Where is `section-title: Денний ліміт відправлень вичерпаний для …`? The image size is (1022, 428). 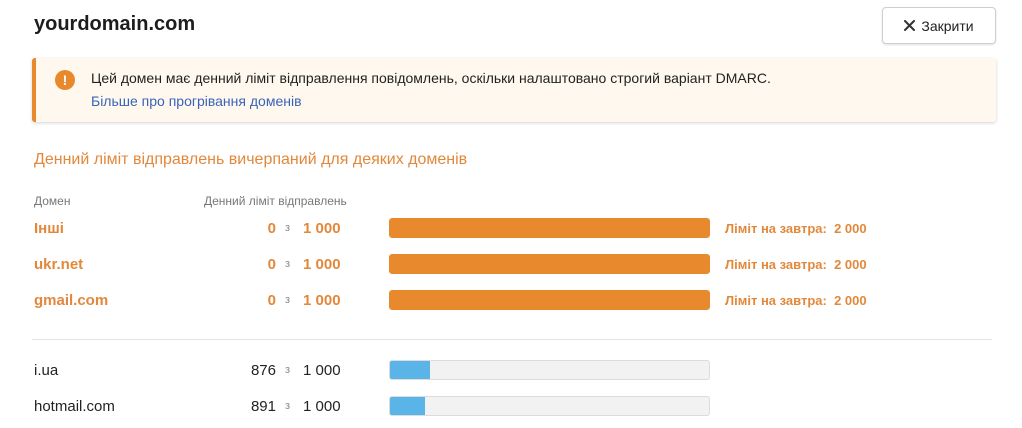
section-title: Денний ліміт відправлень вичерпаний для … is located at coordinates (251, 159).